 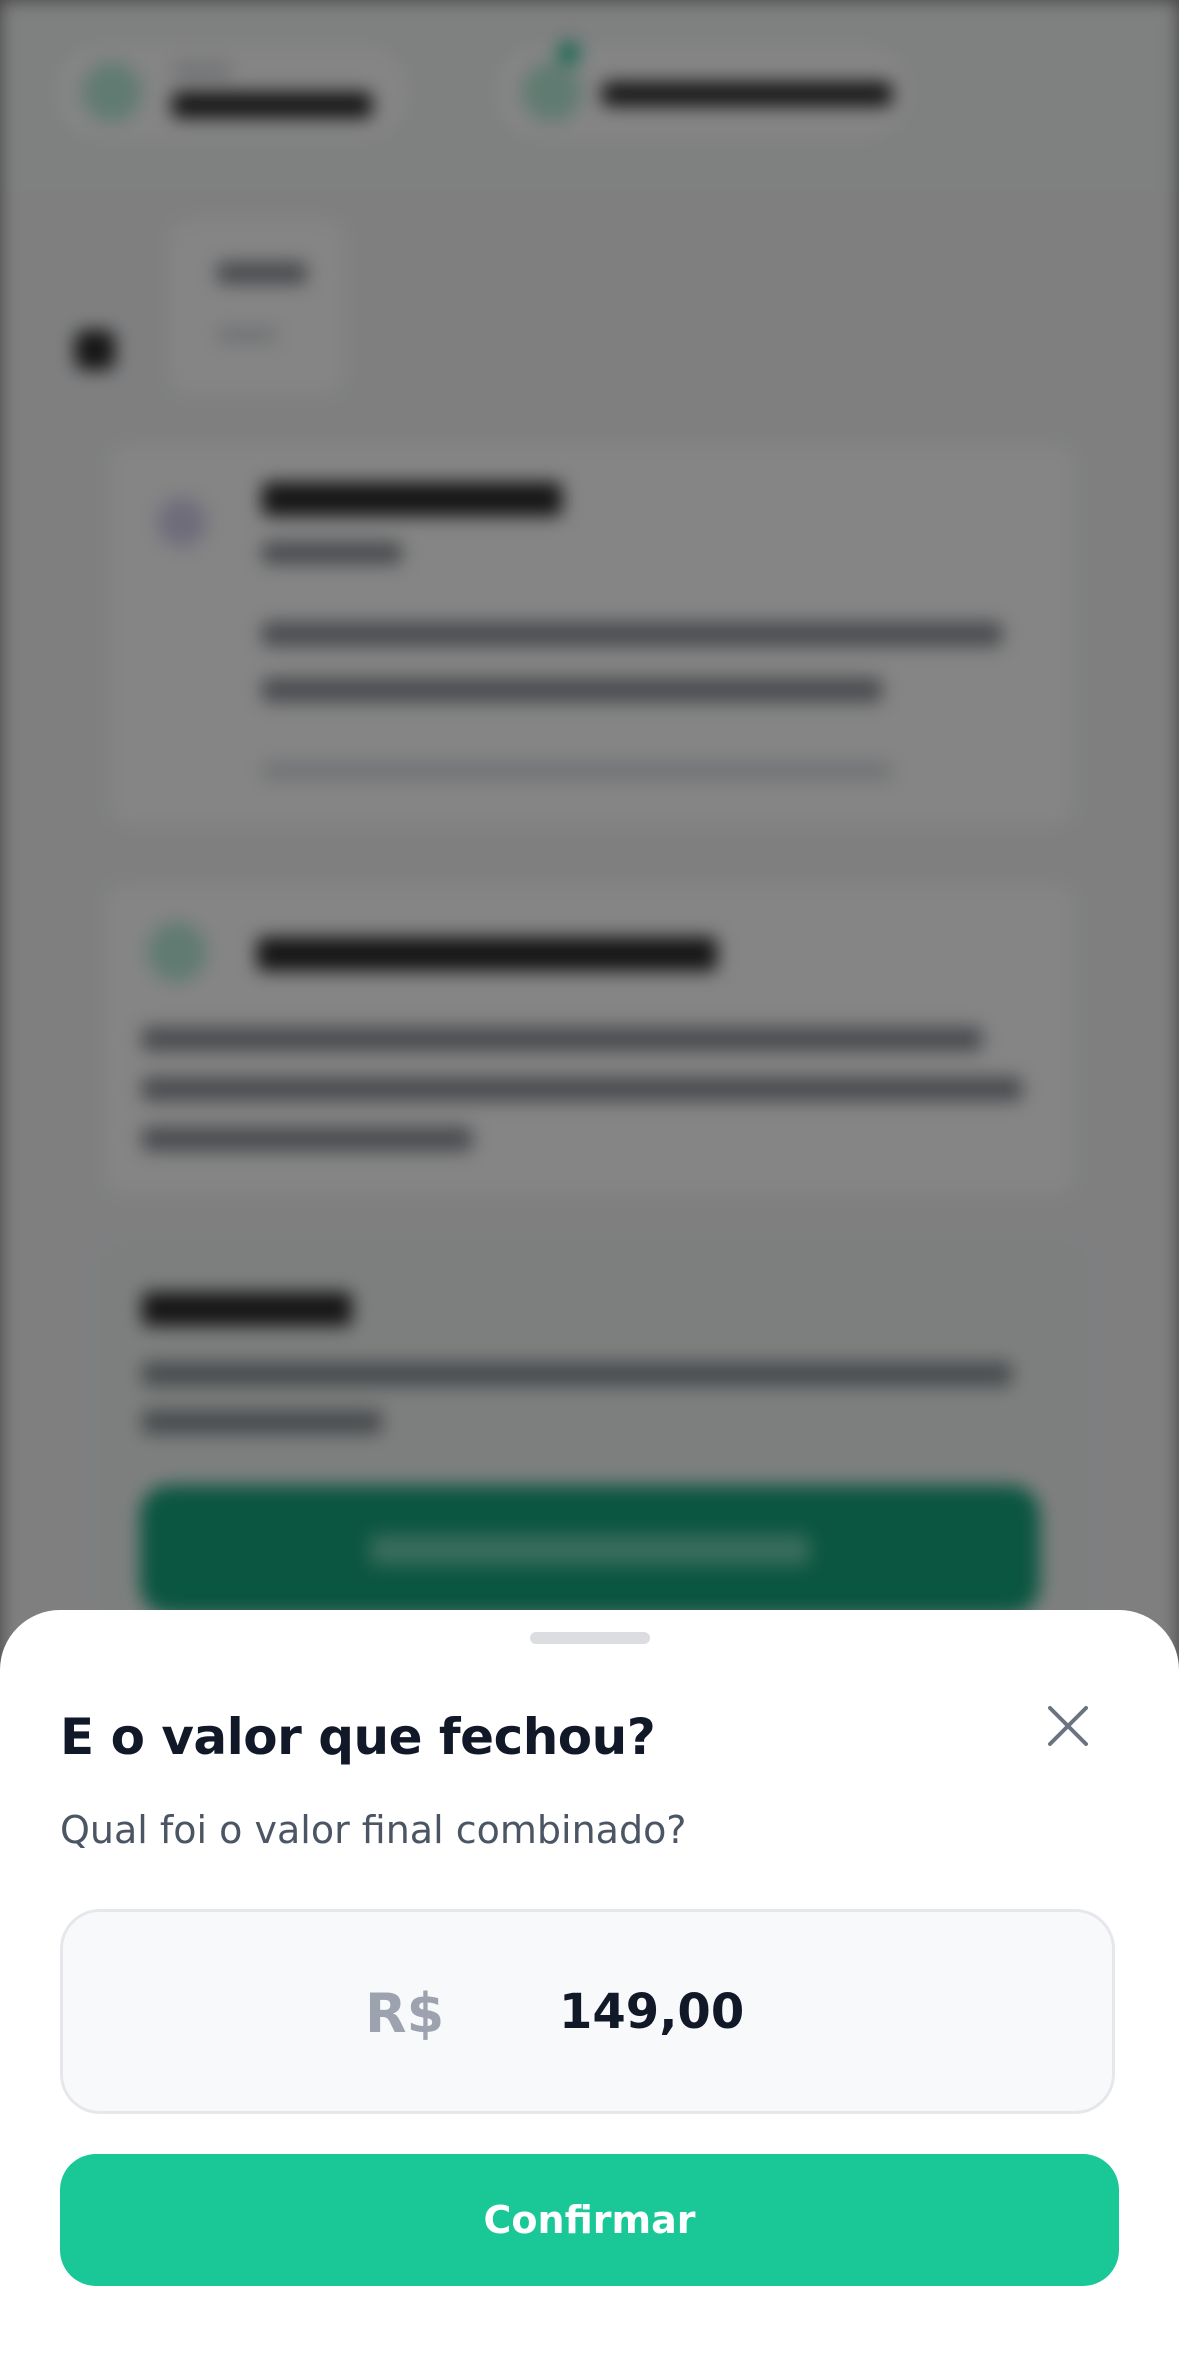 What do you see at coordinates (373, 1830) in the screenshot?
I see `sheet-subtitle: Qual foi o valor final combinado?` at bounding box center [373, 1830].